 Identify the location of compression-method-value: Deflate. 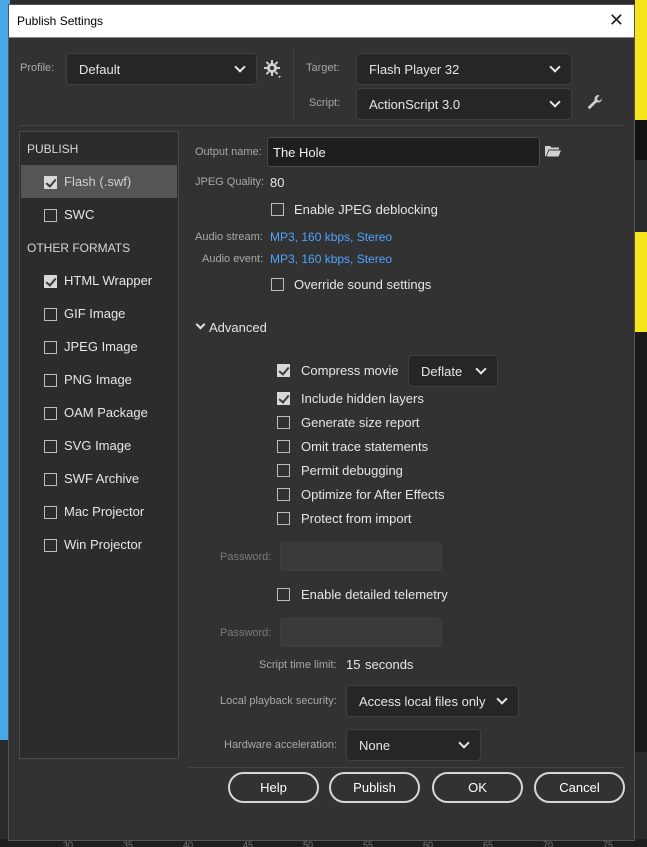
(442, 371).